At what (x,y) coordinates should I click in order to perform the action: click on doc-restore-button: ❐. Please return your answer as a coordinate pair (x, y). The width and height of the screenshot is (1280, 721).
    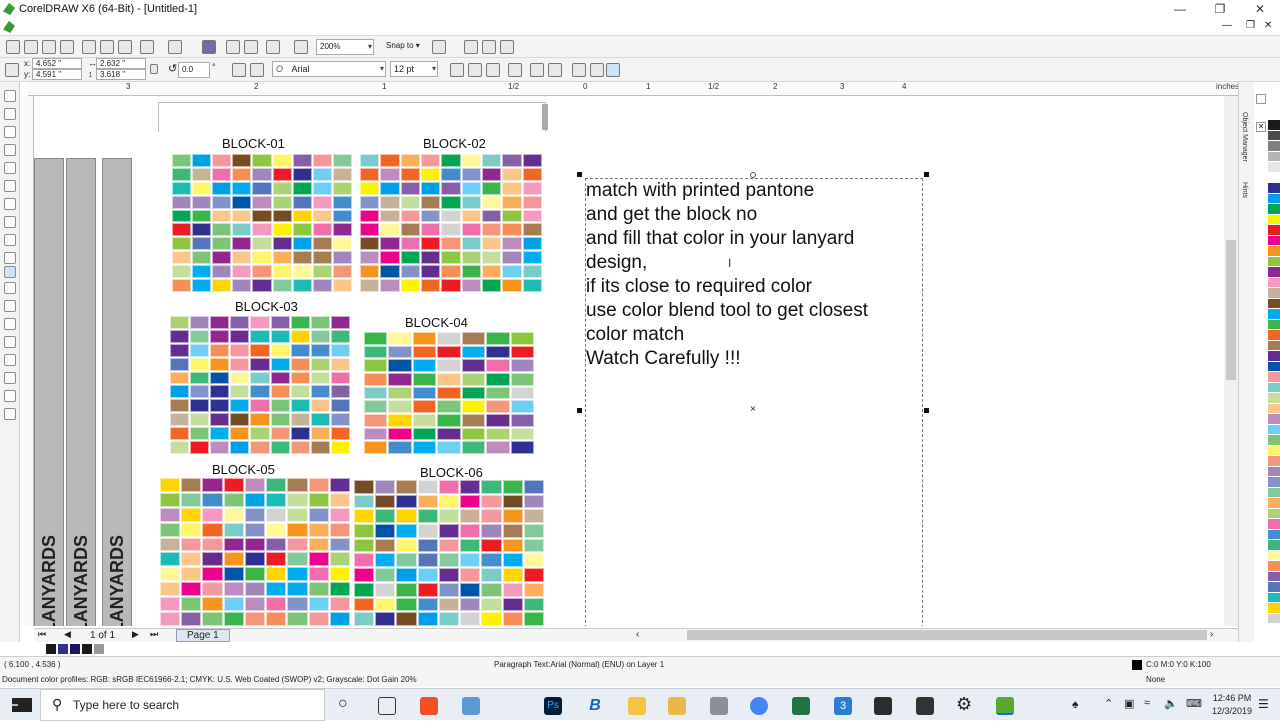
    Looking at the image, I should click on (1250, 25).